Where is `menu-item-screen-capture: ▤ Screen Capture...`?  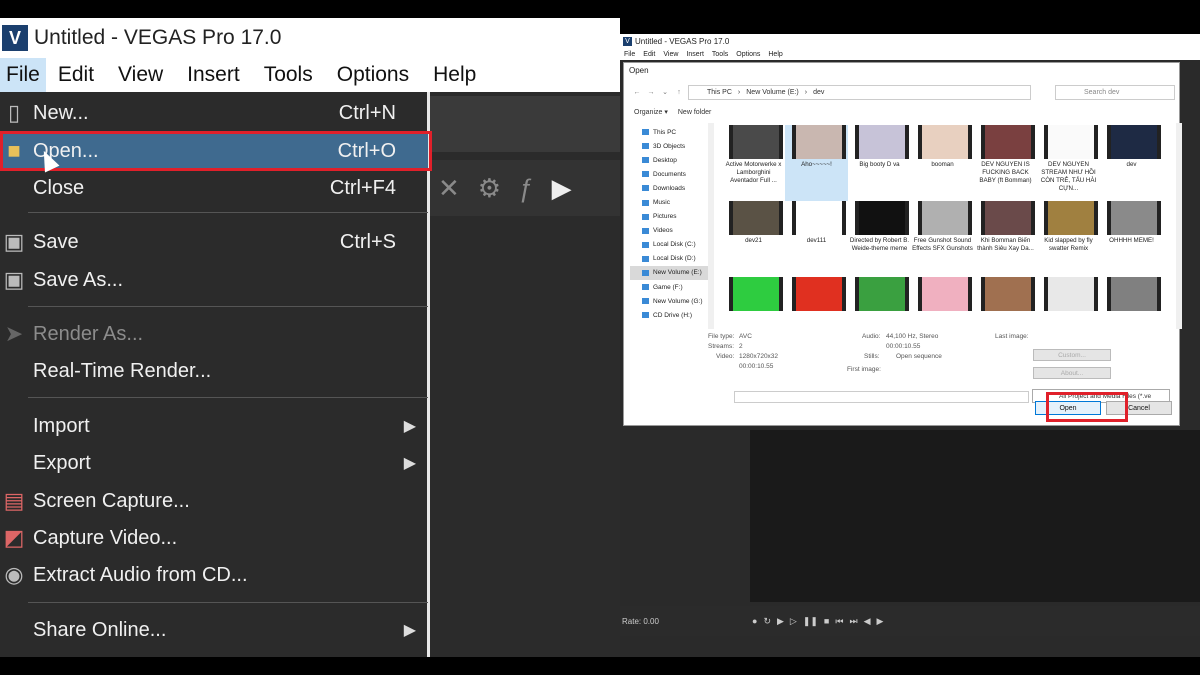 menu-item-screen-capture: ▤ Screen Capture... is located at coordinates (214, 501).